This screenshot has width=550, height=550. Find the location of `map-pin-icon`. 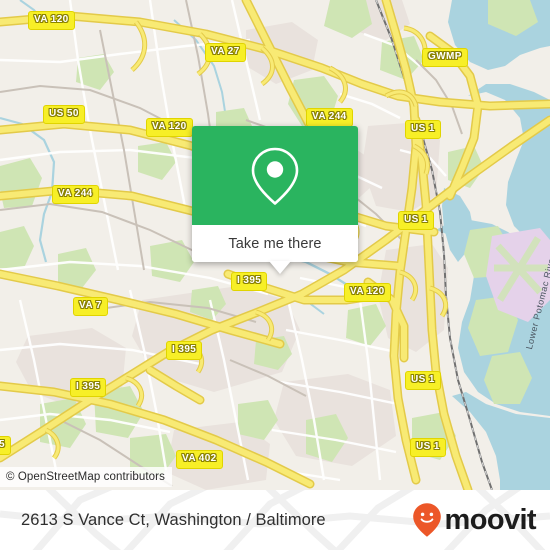

map-pin-icon is located at coordinates (275, 176).